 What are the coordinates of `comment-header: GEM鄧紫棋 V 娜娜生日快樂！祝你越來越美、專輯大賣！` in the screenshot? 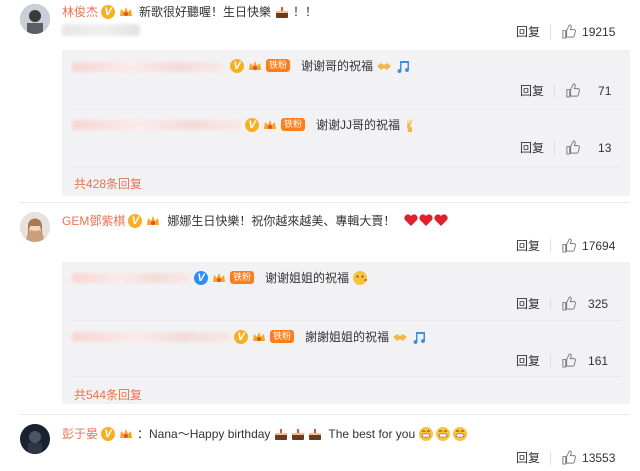 It's located at (255, 220).